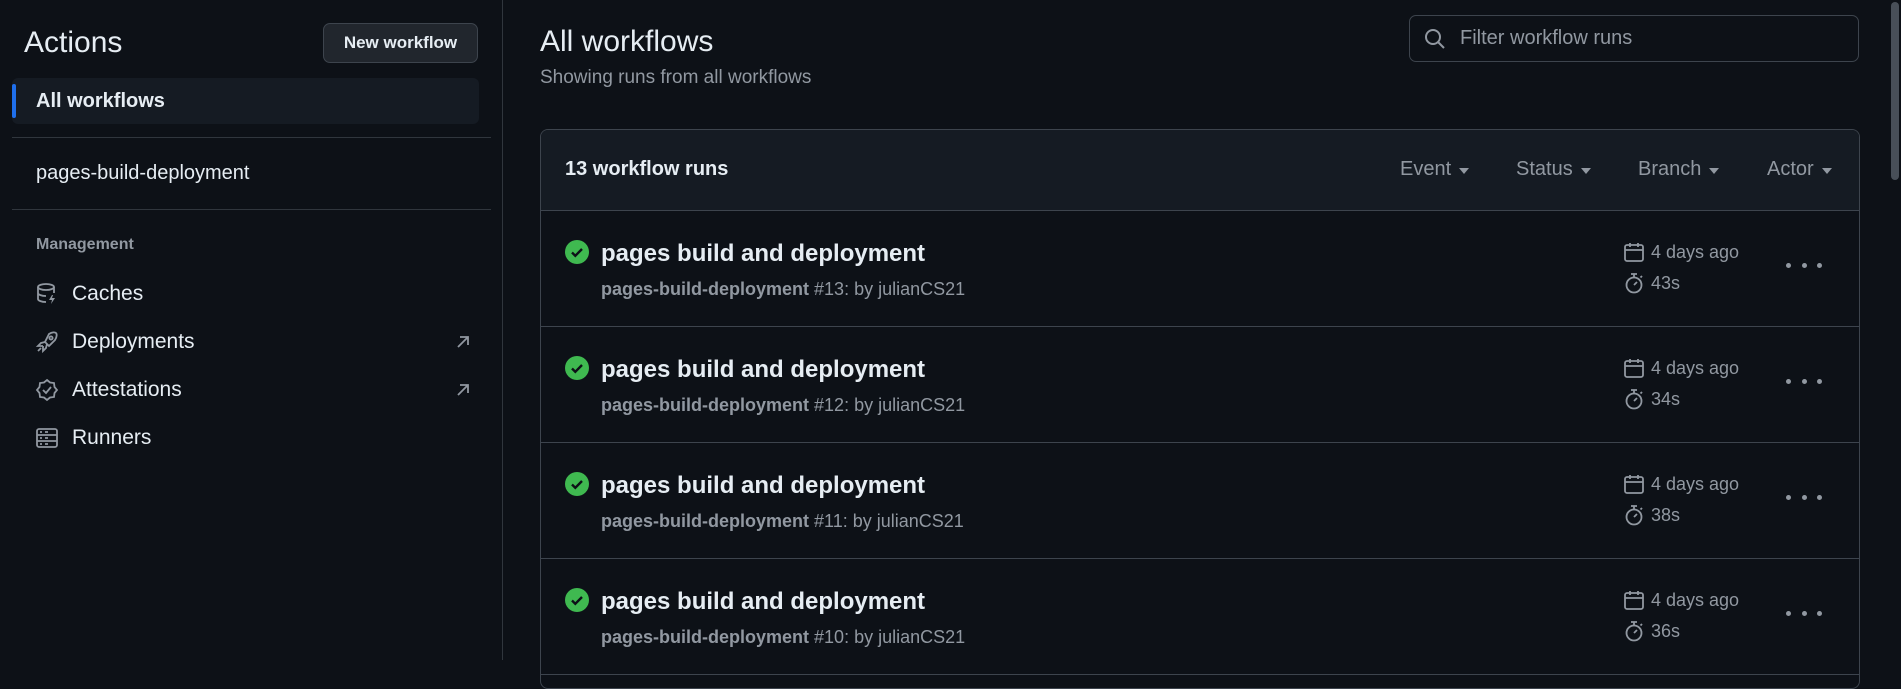 The width and height of the screenshot is (1901, 689). Describe the element at coordinates (647, 169) in the screenshot. I see `runs-count: 13 workflow runs` at that location.